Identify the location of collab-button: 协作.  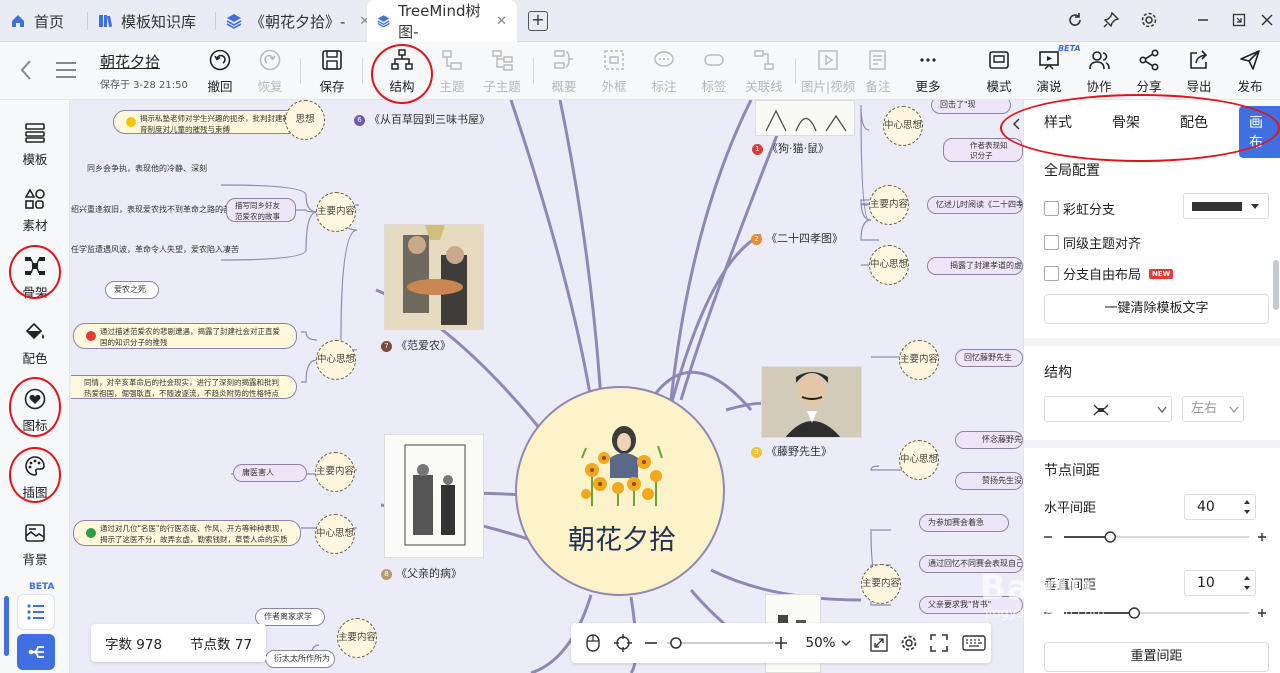
(1099, 71).